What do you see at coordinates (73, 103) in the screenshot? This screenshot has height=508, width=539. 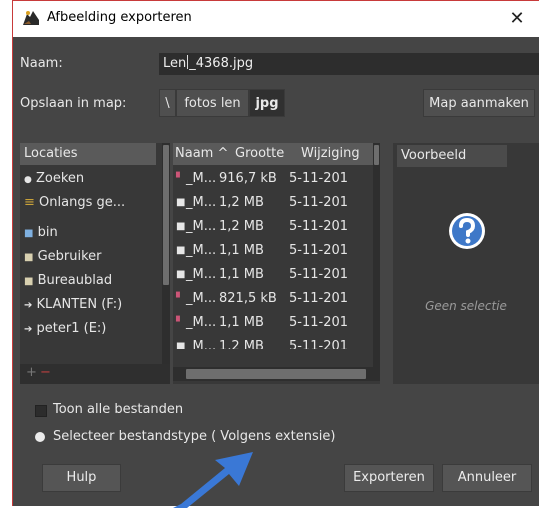 I see `save-in-label: Opslaan in map:` at bounding box center [73, 103].